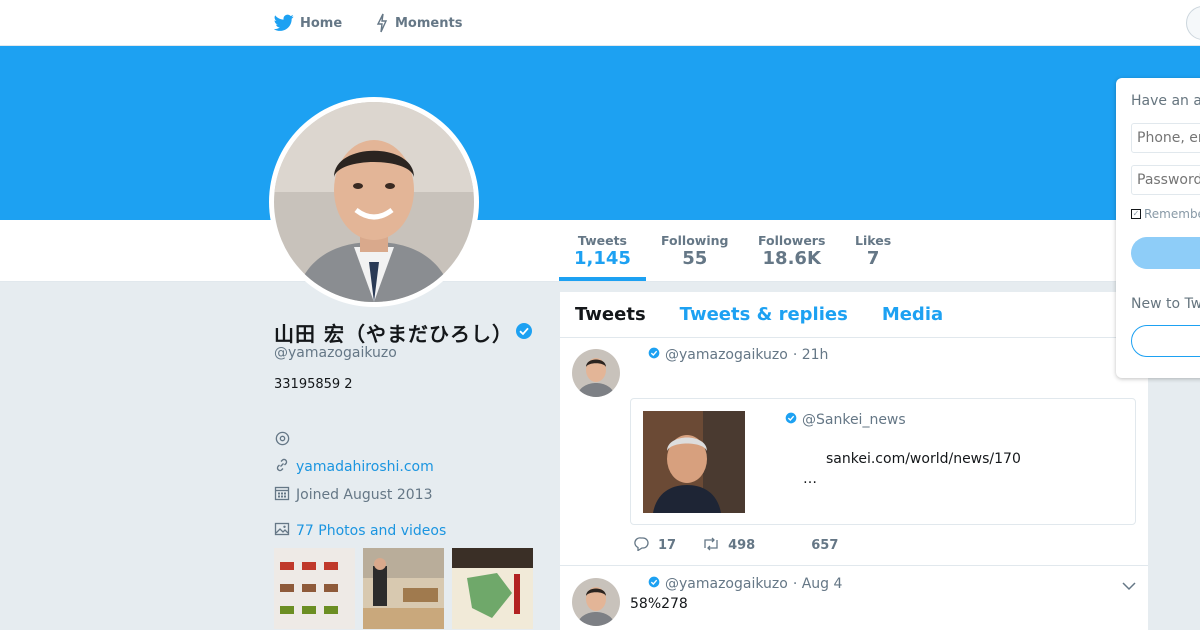 This screenshot has height=630, width=1200. I want to click on retweet-icon, so click(711, 546).